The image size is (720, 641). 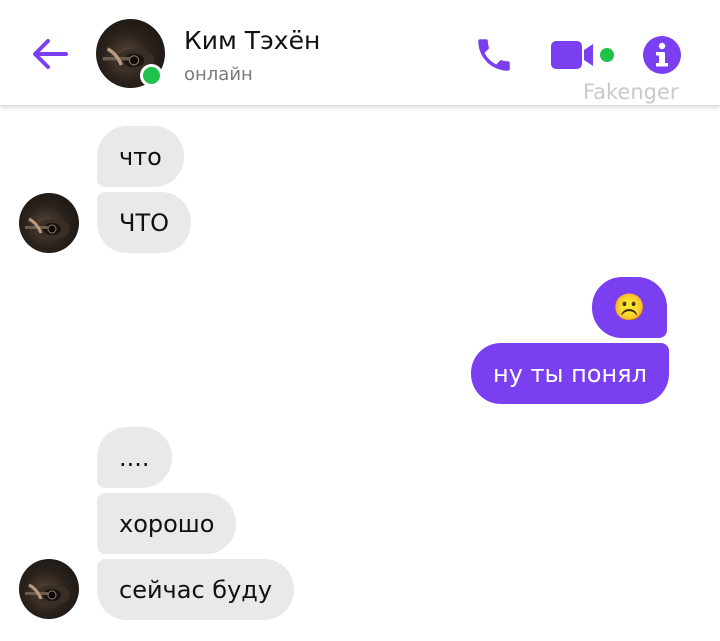 I want to click on video-camera-icon, so click(x=584, y=55).